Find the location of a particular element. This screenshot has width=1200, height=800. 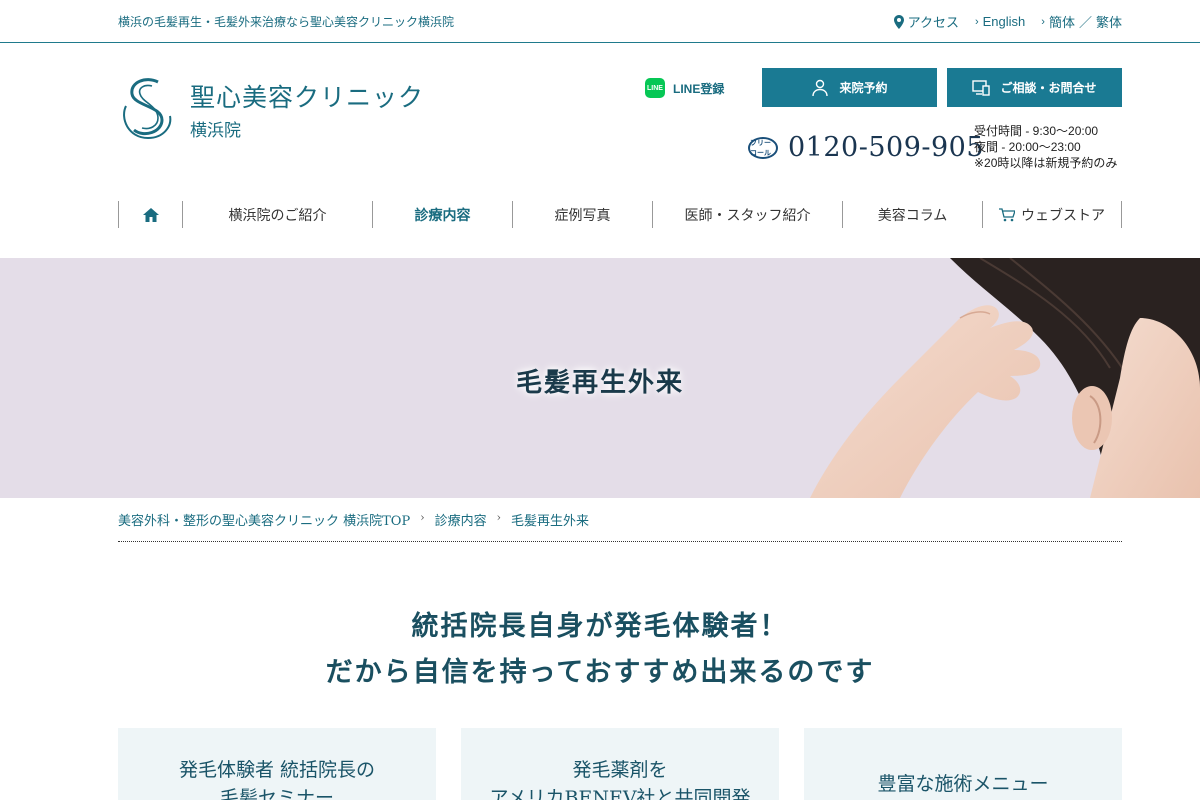

clinic-logo: 聖心美容クリニック 横浜院 is located at coordinates (271, 109).